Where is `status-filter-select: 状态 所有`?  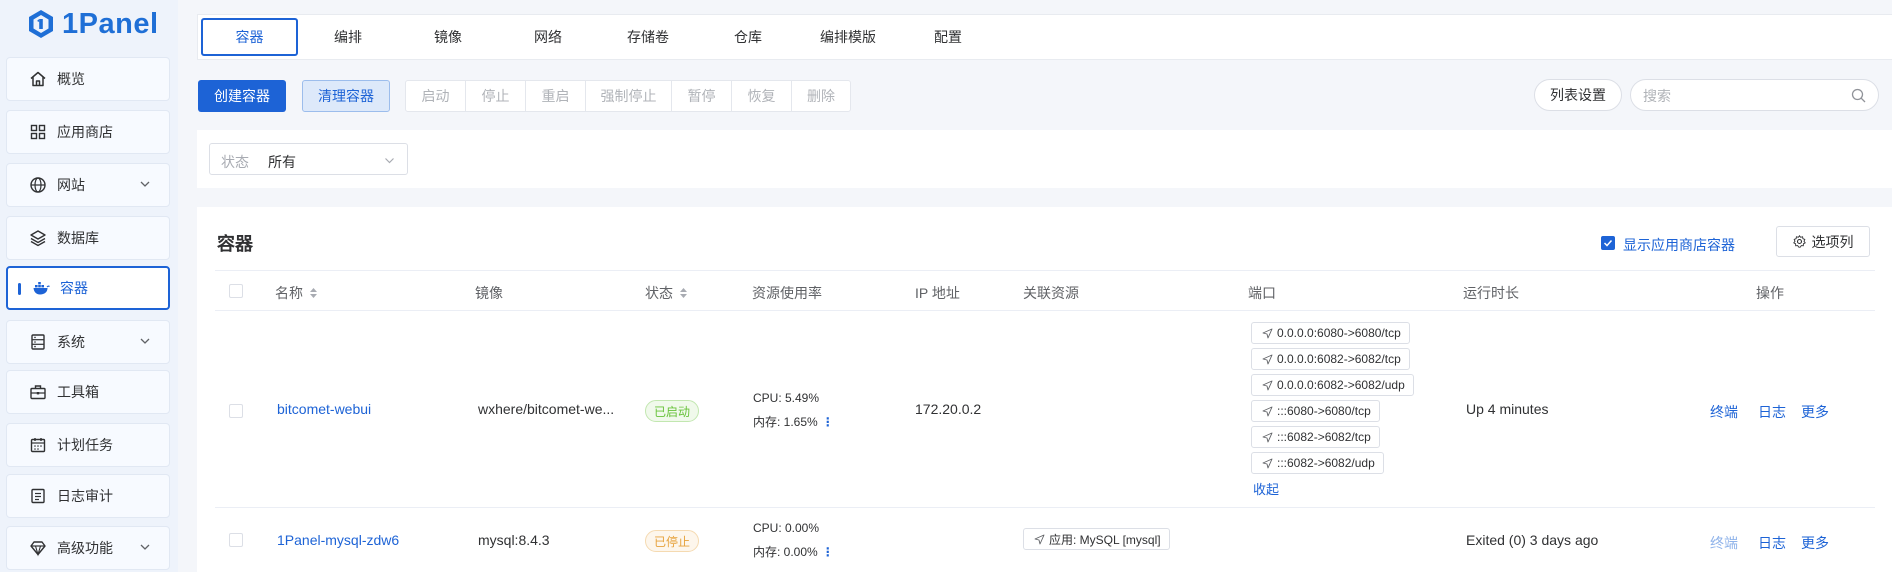
status-filter-select: 状态 所有 is located at coordinates (308, 159).